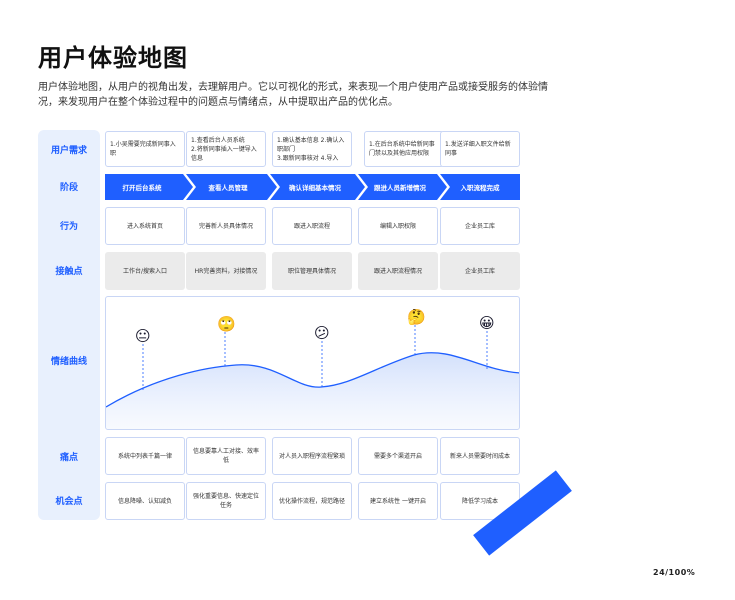 This screenshot has width=735, height=600. What do you see at coordinates (145, 149) in the screenshot?
I see `need-cell: 1.小吴需要完成新同事入职` at bounding box center [145, 149].